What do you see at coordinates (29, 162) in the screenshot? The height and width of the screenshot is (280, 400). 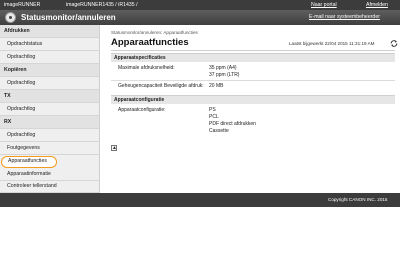 I see `sidebar-item-device-features: Apparaatfuncties` at bounding box center [29, 162].